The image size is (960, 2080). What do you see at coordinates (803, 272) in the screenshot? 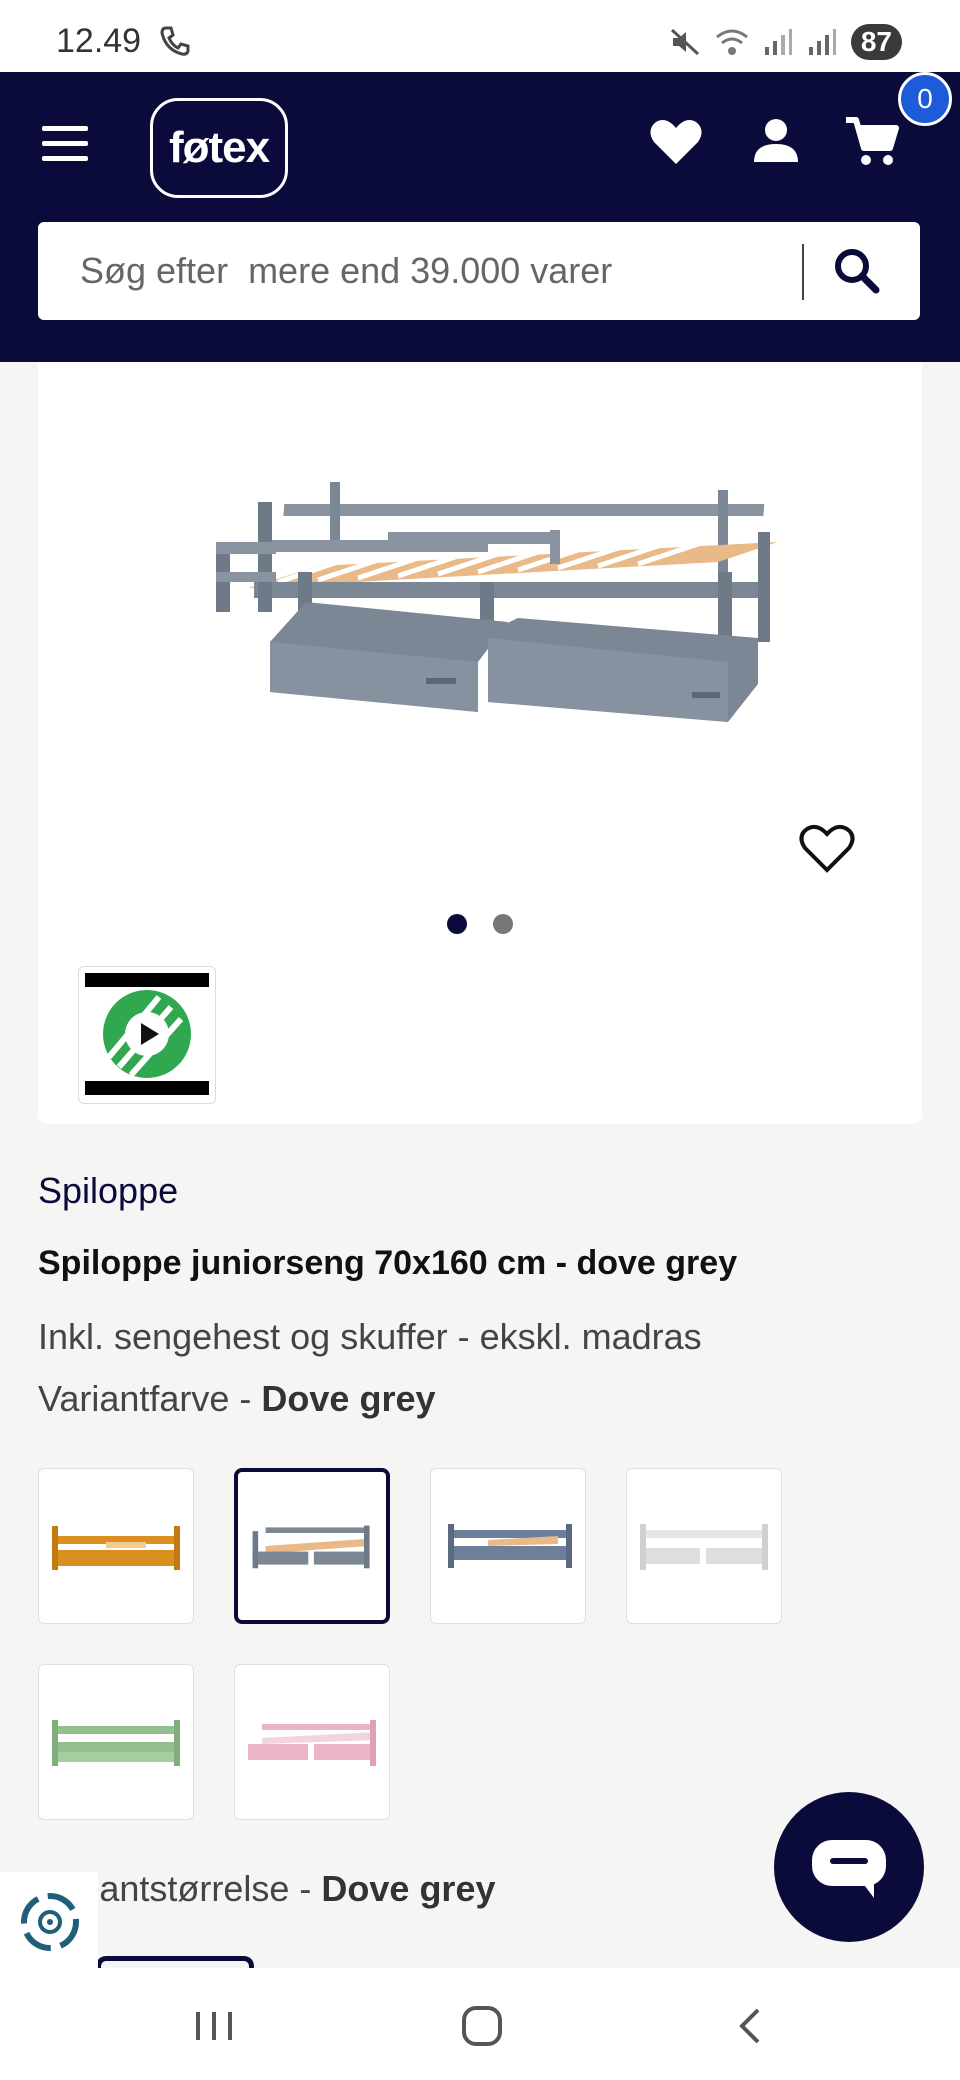
I see `search-divider` at bounding box center [803, 272].